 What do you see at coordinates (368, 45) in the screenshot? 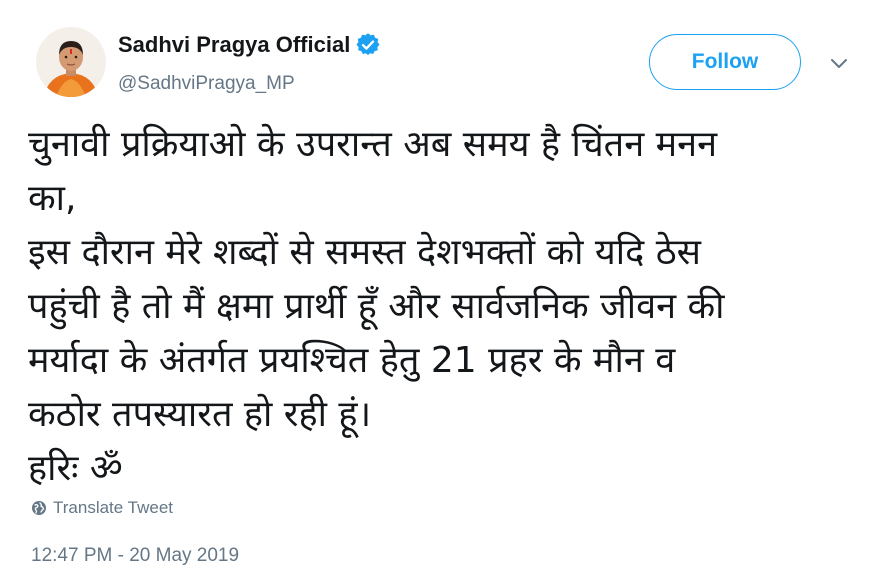
I see `verified-badge-icon` at bounding box center [368, 45].